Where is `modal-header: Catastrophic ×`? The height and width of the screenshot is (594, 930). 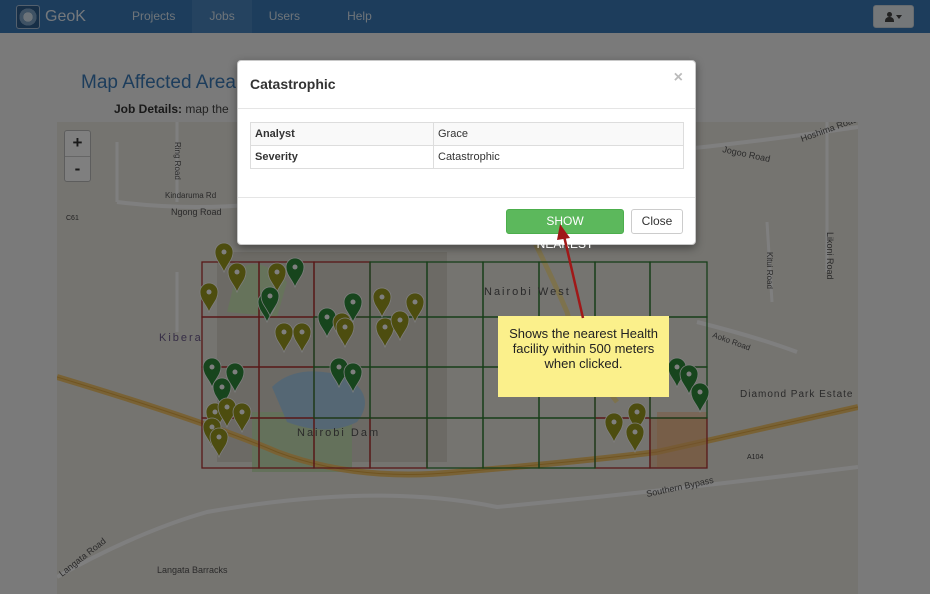
modal-header: Catastrophic × is located at coordinates (466, 85).